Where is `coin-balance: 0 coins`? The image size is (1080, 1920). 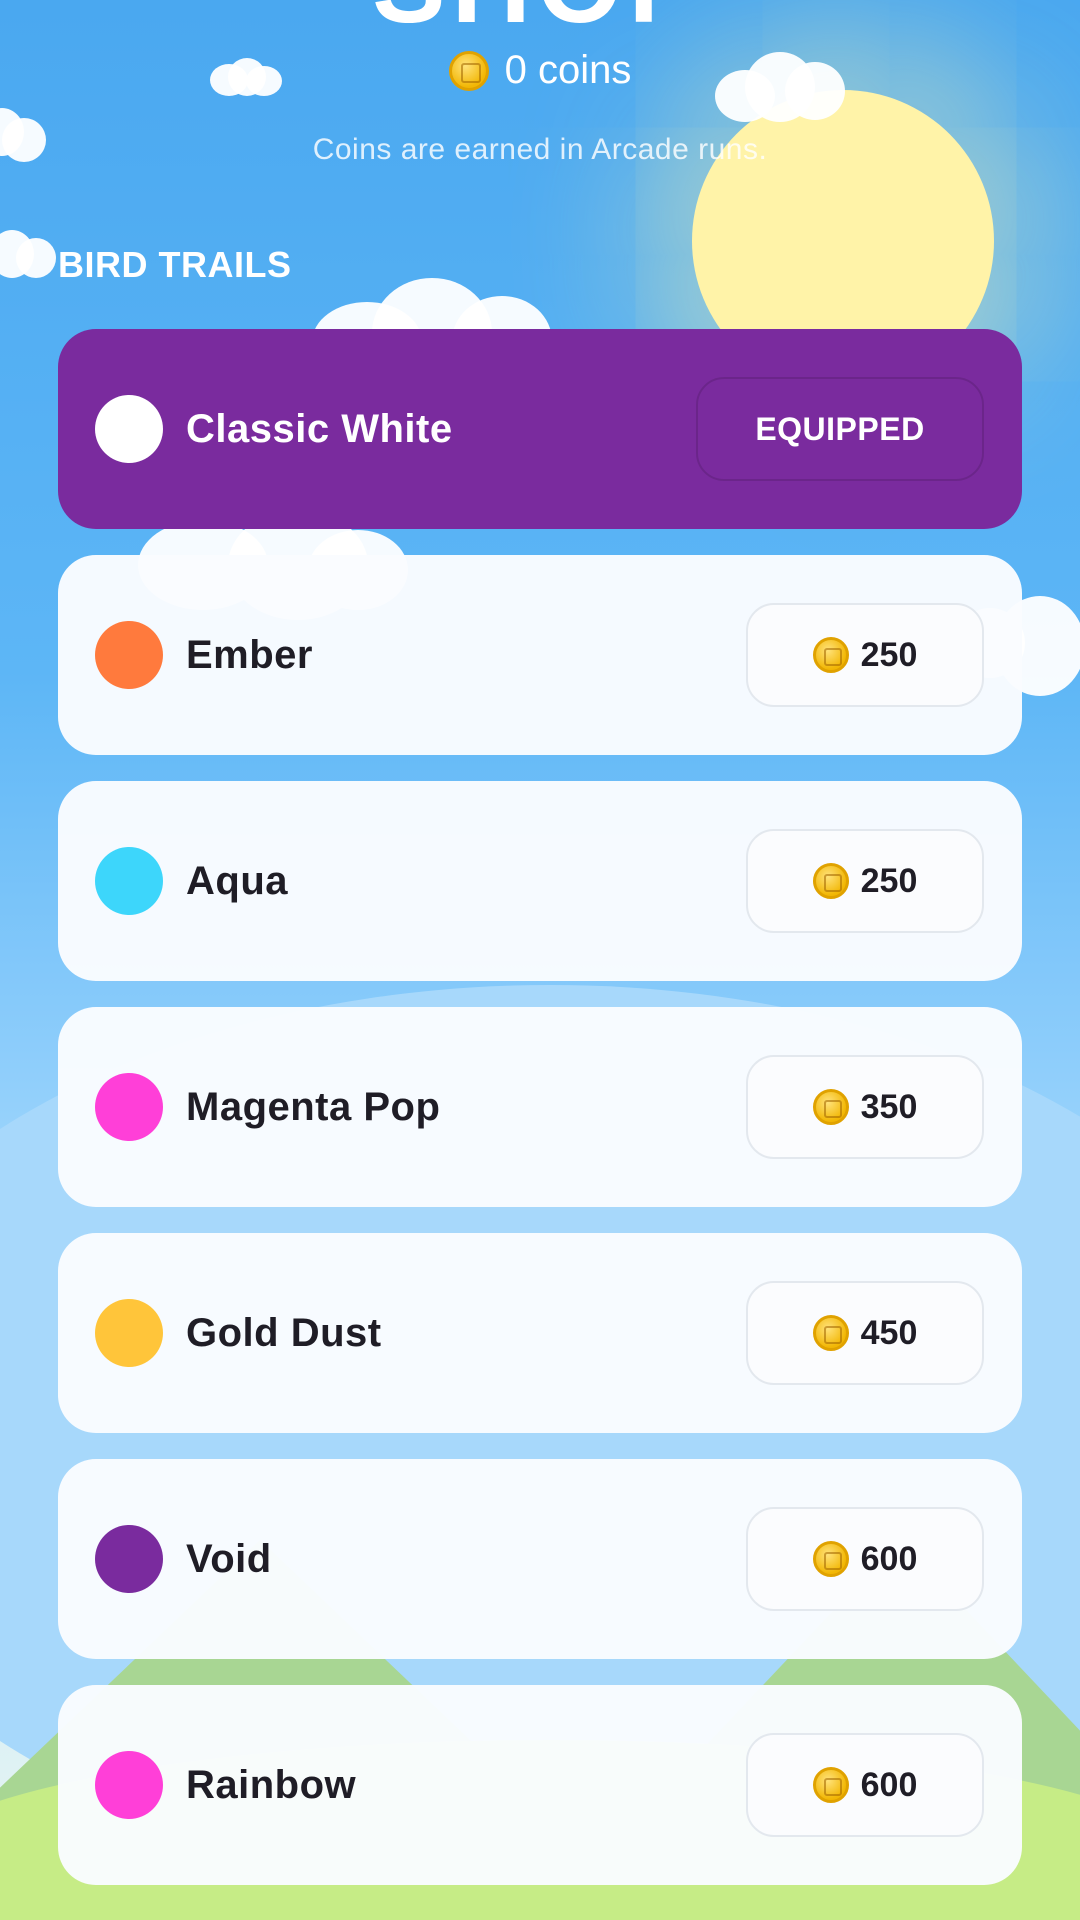
coin-balance: 0 coins is located at coordinates (540, 70).